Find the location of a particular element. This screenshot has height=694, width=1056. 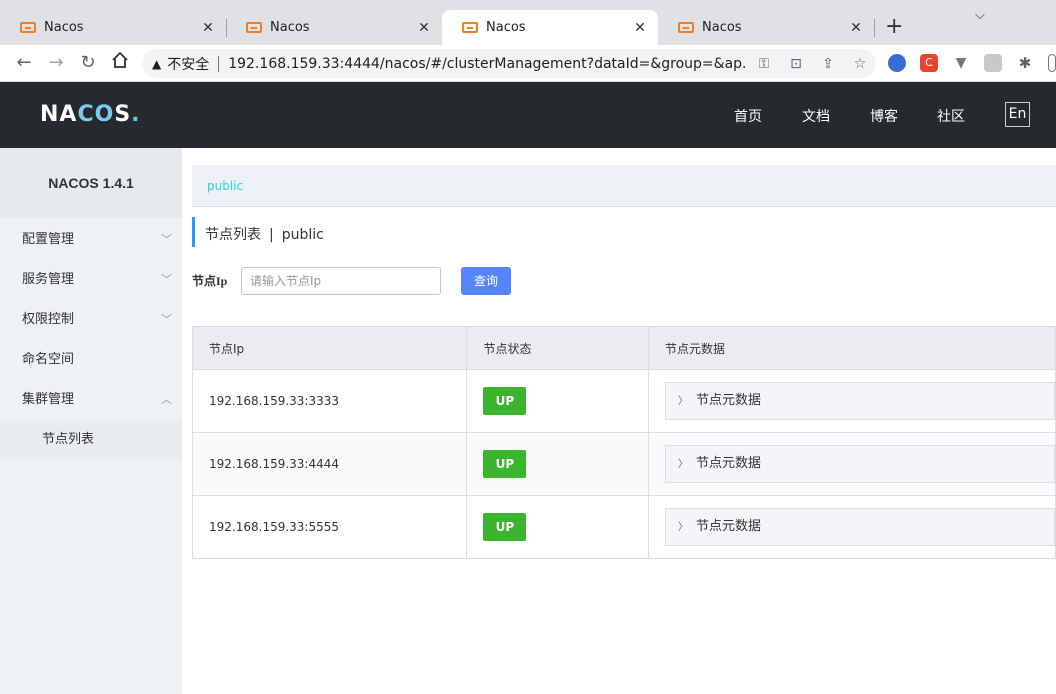

browser-tab-active: Nacos ✕ is located at coordinates (550, 27).